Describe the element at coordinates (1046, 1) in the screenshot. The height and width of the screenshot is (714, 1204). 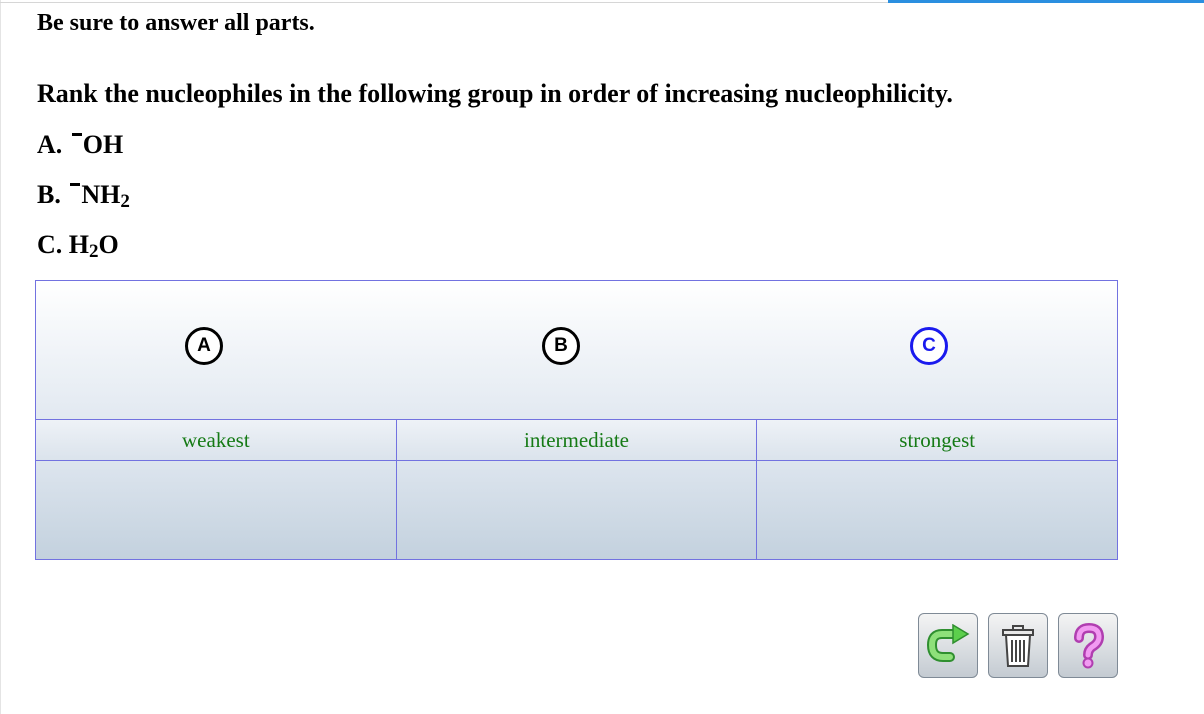
I see `top-accent-bar` at that location.